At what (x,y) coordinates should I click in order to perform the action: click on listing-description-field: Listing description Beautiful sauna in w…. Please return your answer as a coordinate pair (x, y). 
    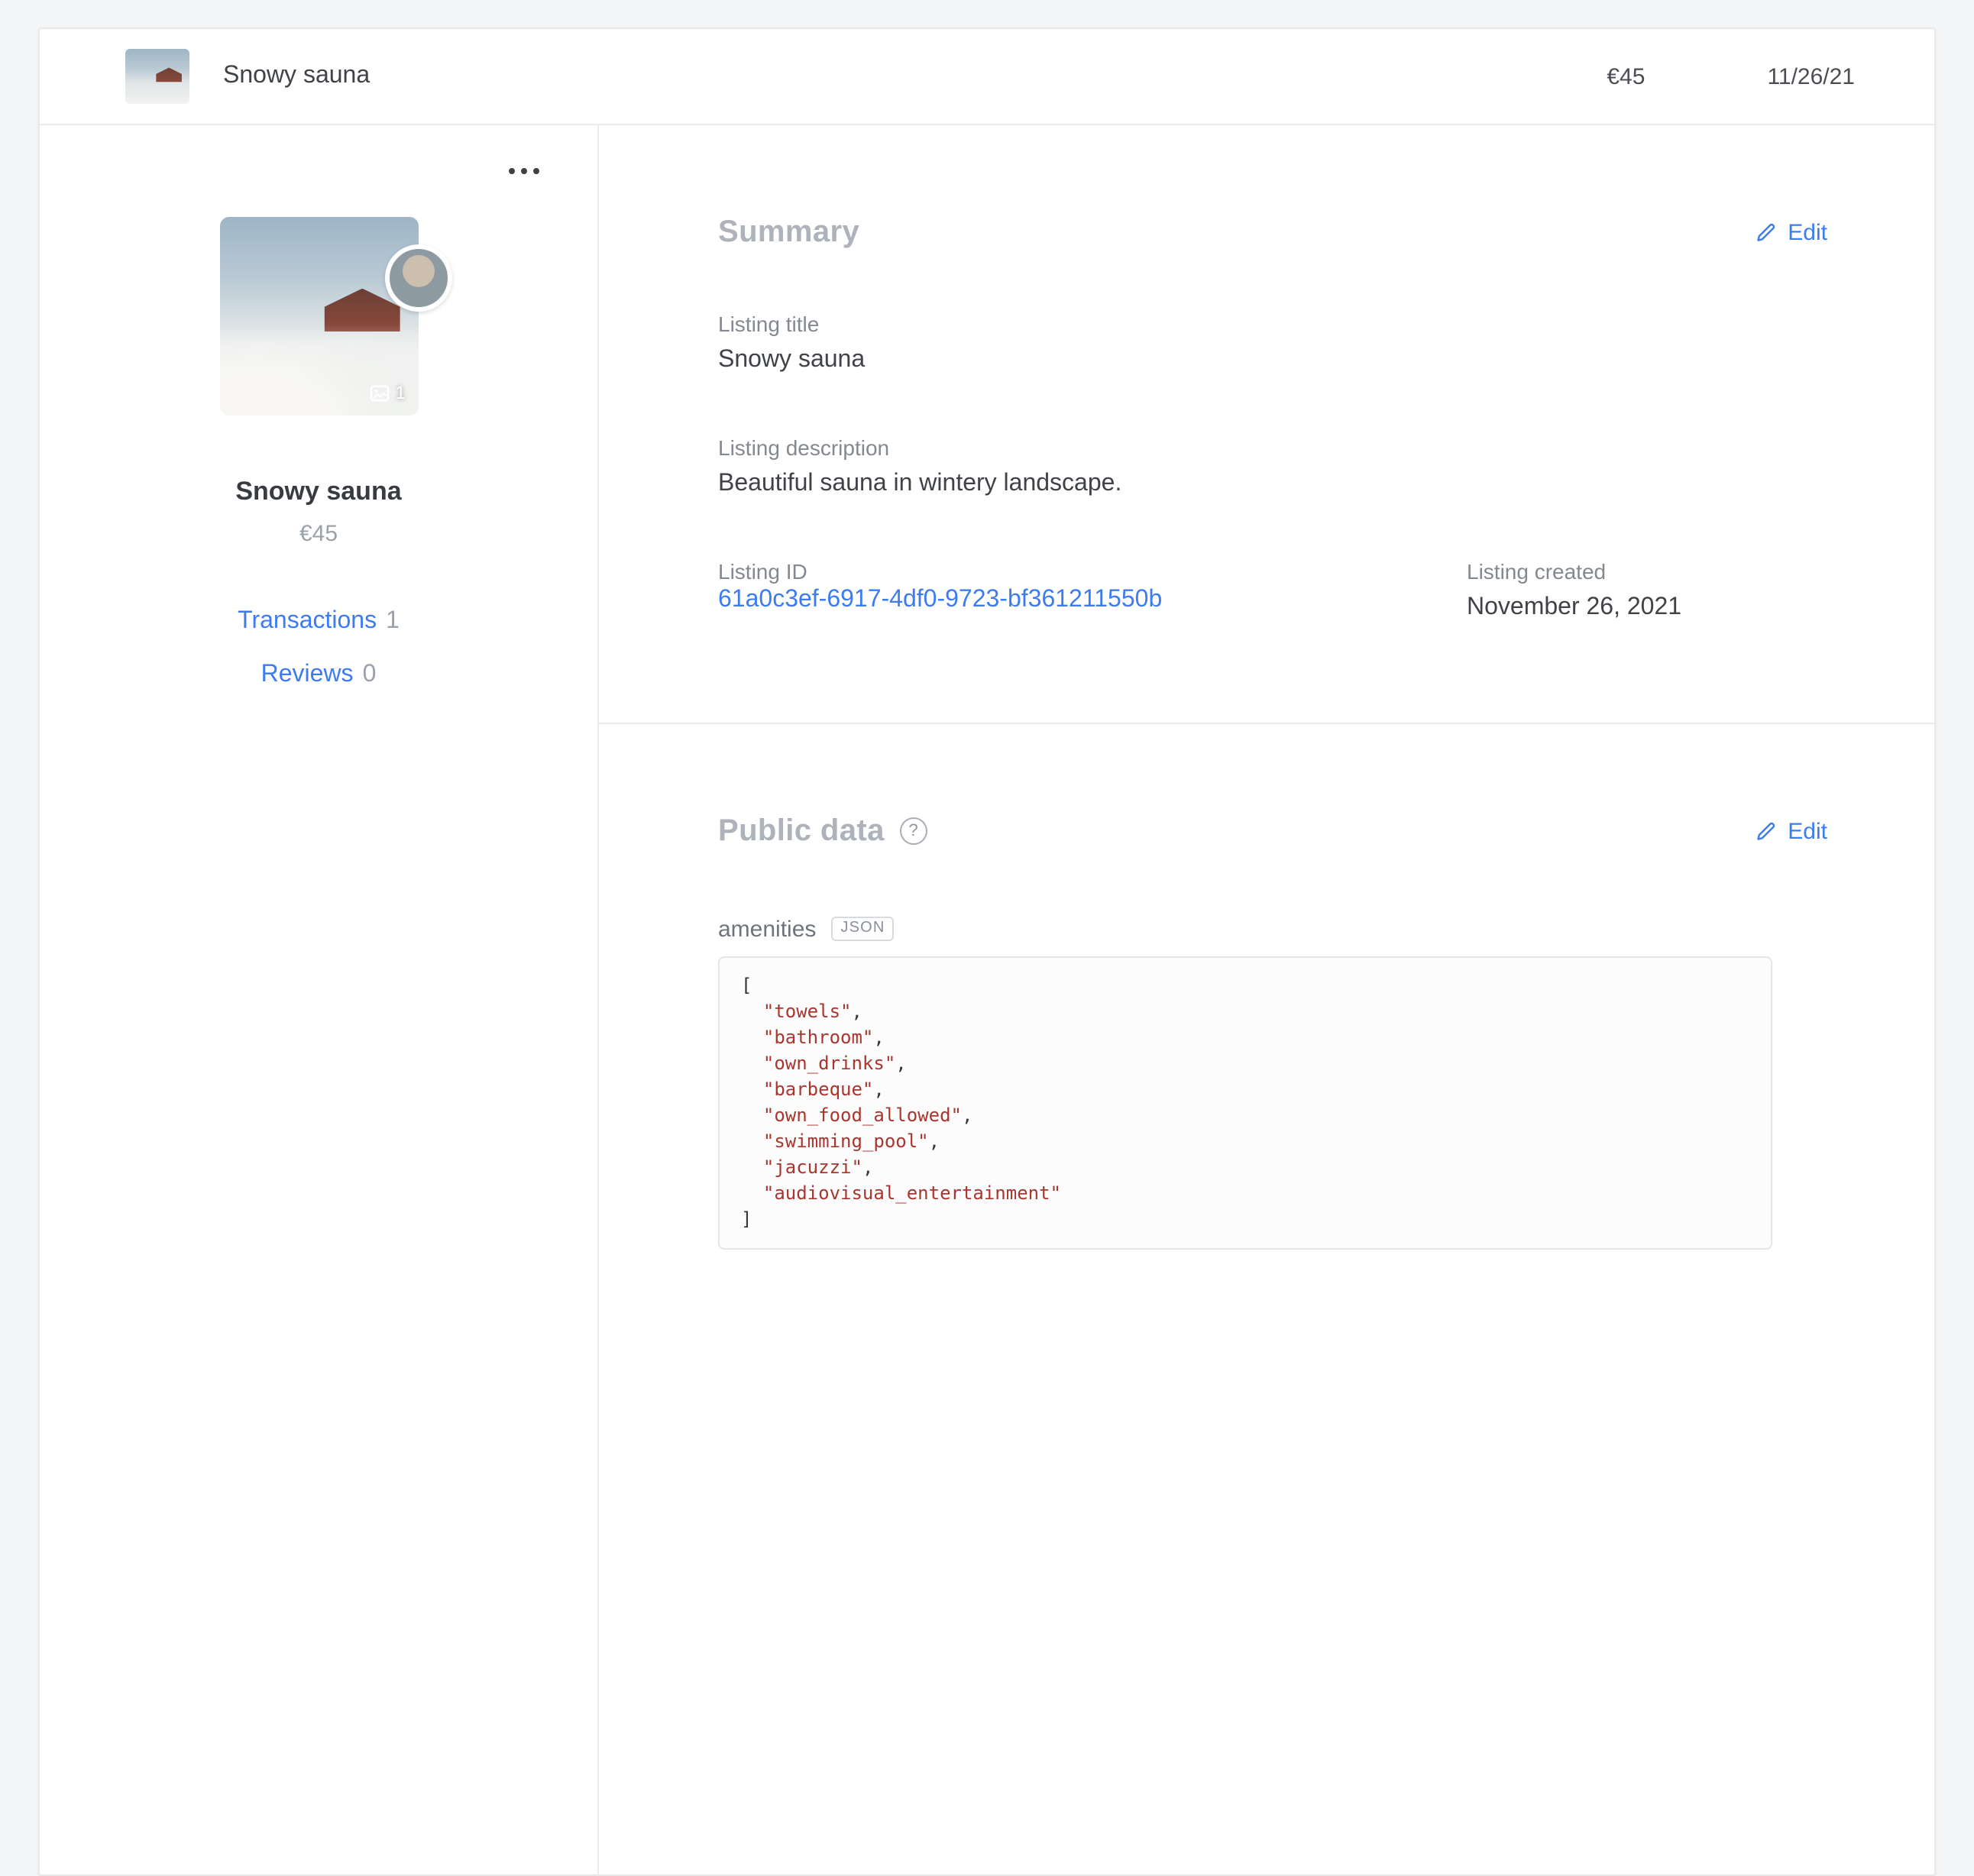
    Looking at the image, I should click on (1272, 468).